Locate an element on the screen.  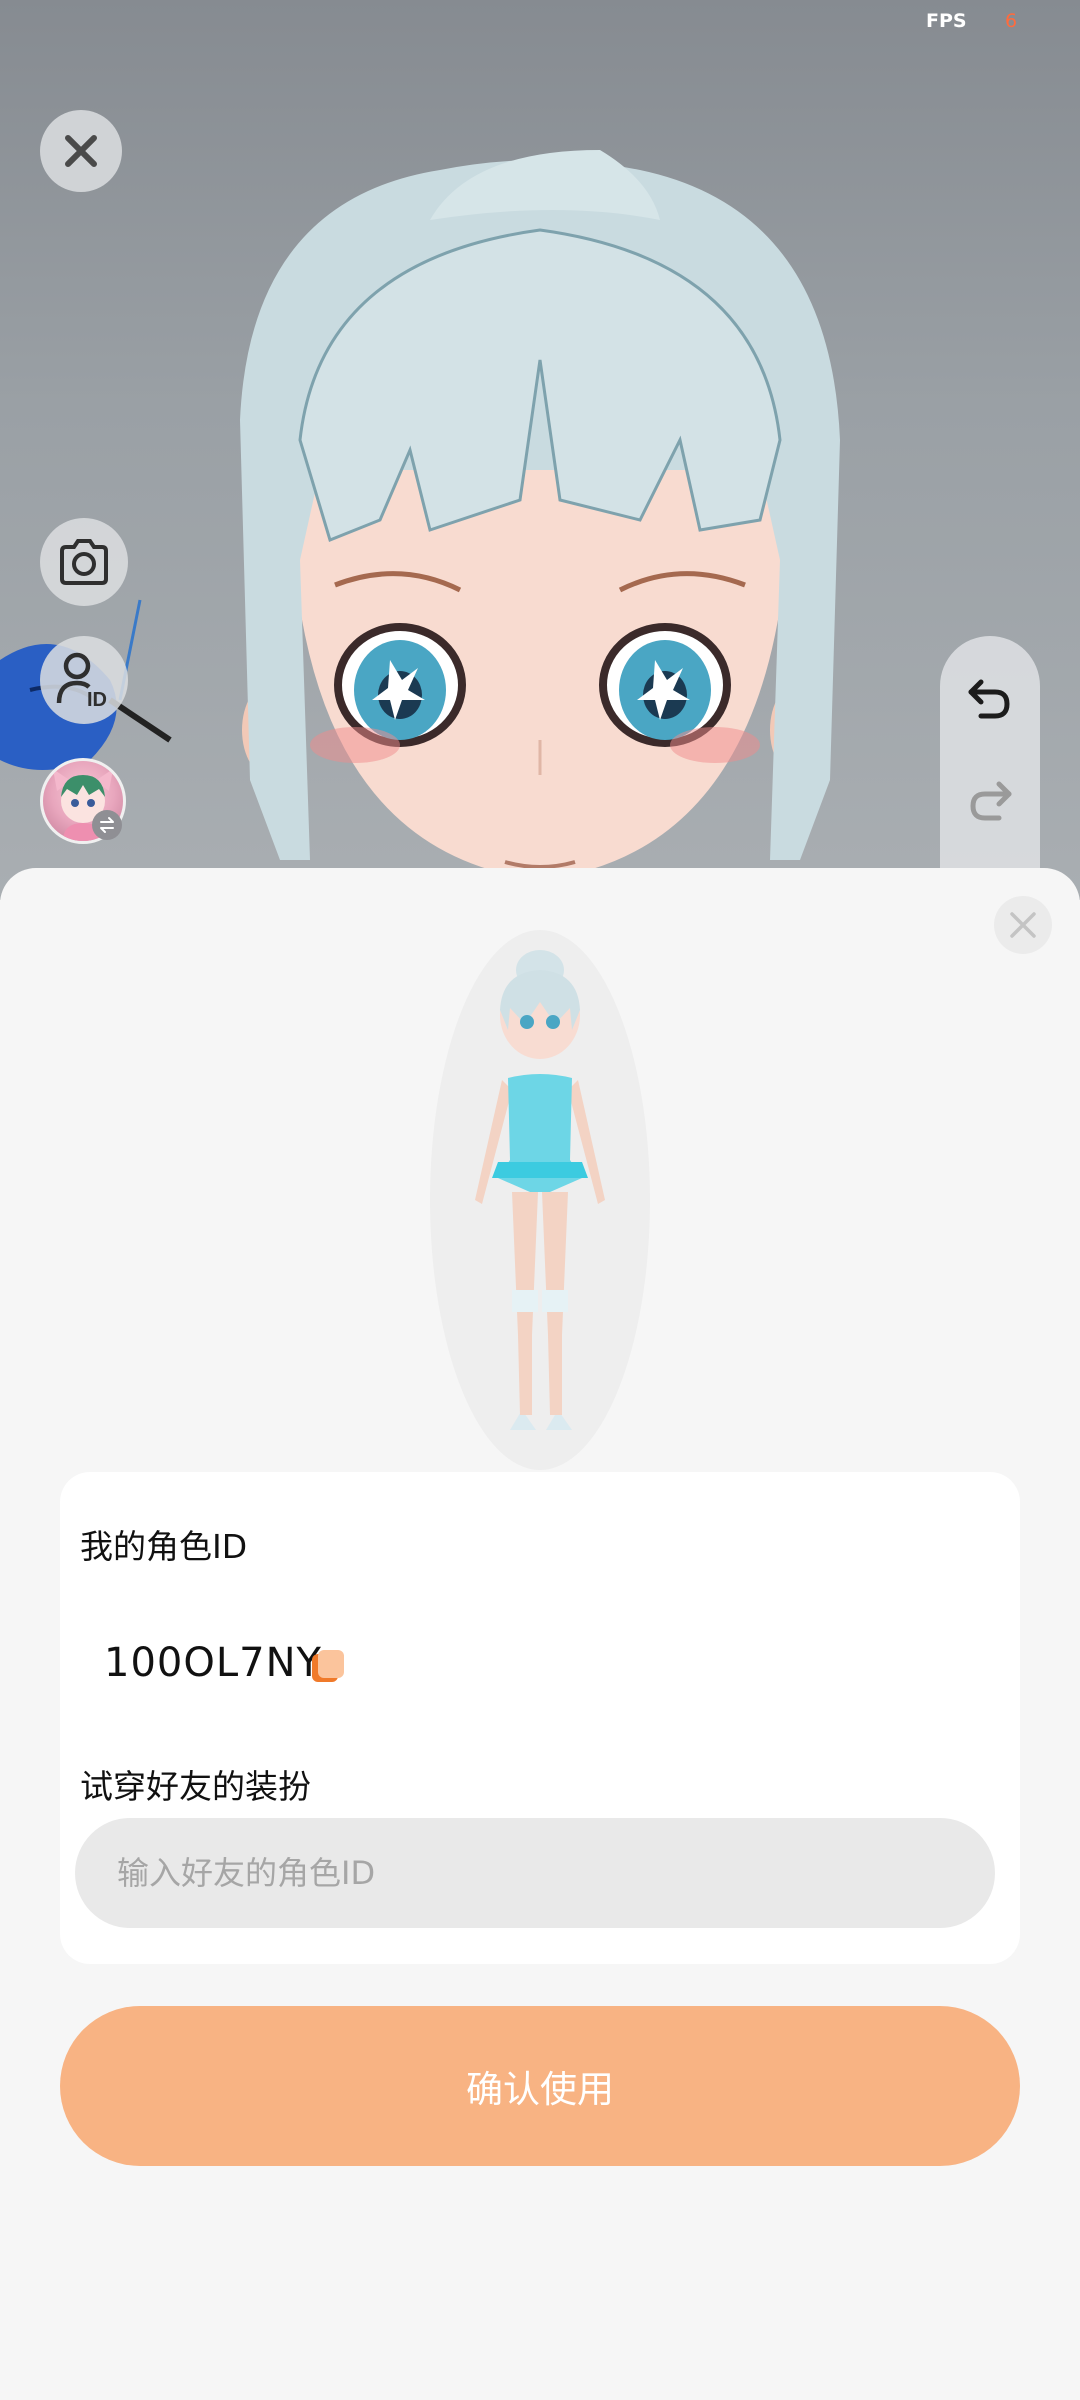
role-id-button: ID is located at coordinates (84, 680).